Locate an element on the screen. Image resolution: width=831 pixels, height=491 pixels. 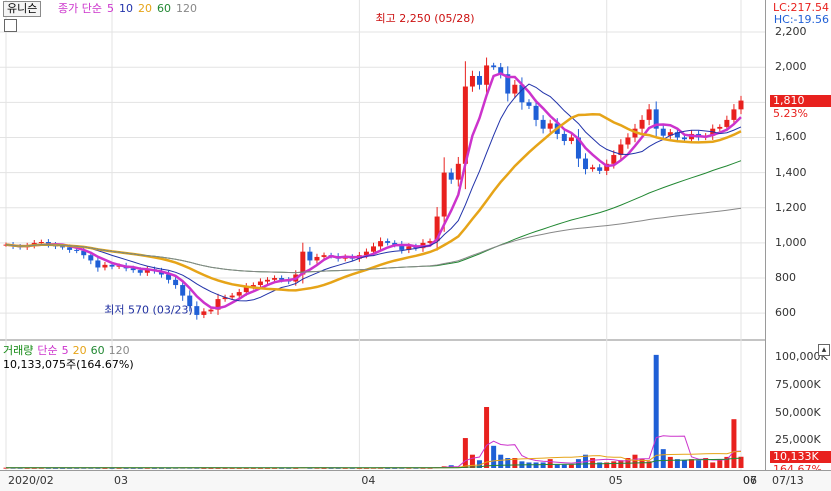
volume-value: 10,133,075주(164.67%) is located at coordinates (68, 364).